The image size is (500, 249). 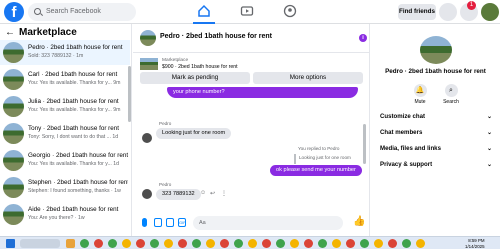 I want to click on outgoing-message: ok please send me your number, so click(x=316, y=170).